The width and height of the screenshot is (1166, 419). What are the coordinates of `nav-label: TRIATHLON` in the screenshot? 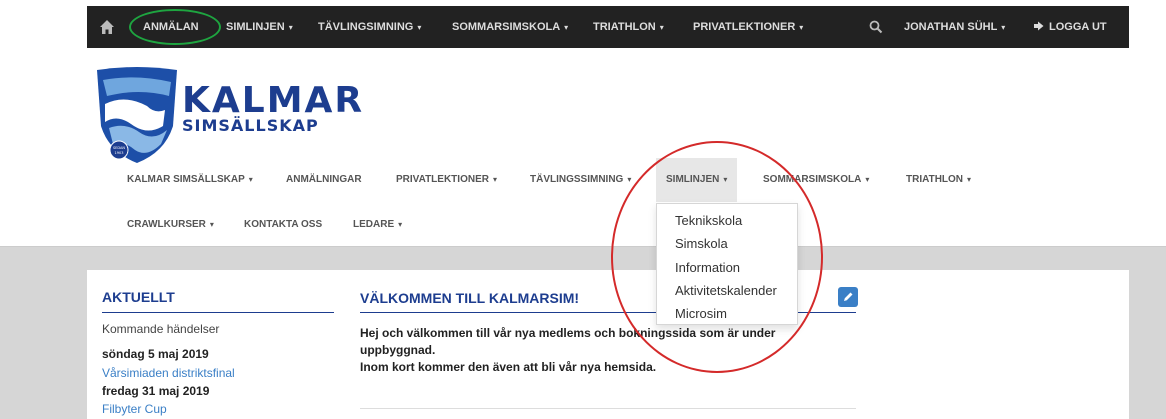 It's located at (935, 179).